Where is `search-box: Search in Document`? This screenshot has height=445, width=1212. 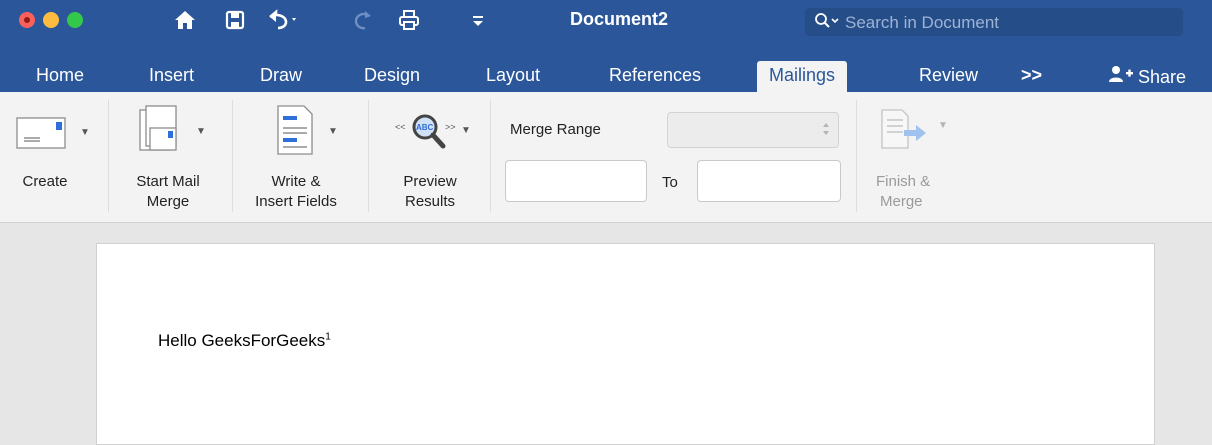 search-box: Search in Document is located at coordinates (994, 22).